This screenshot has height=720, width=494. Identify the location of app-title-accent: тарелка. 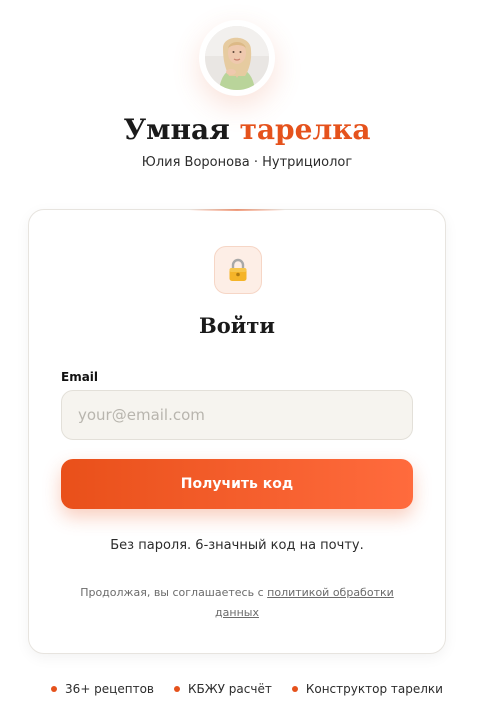
(305, 129).